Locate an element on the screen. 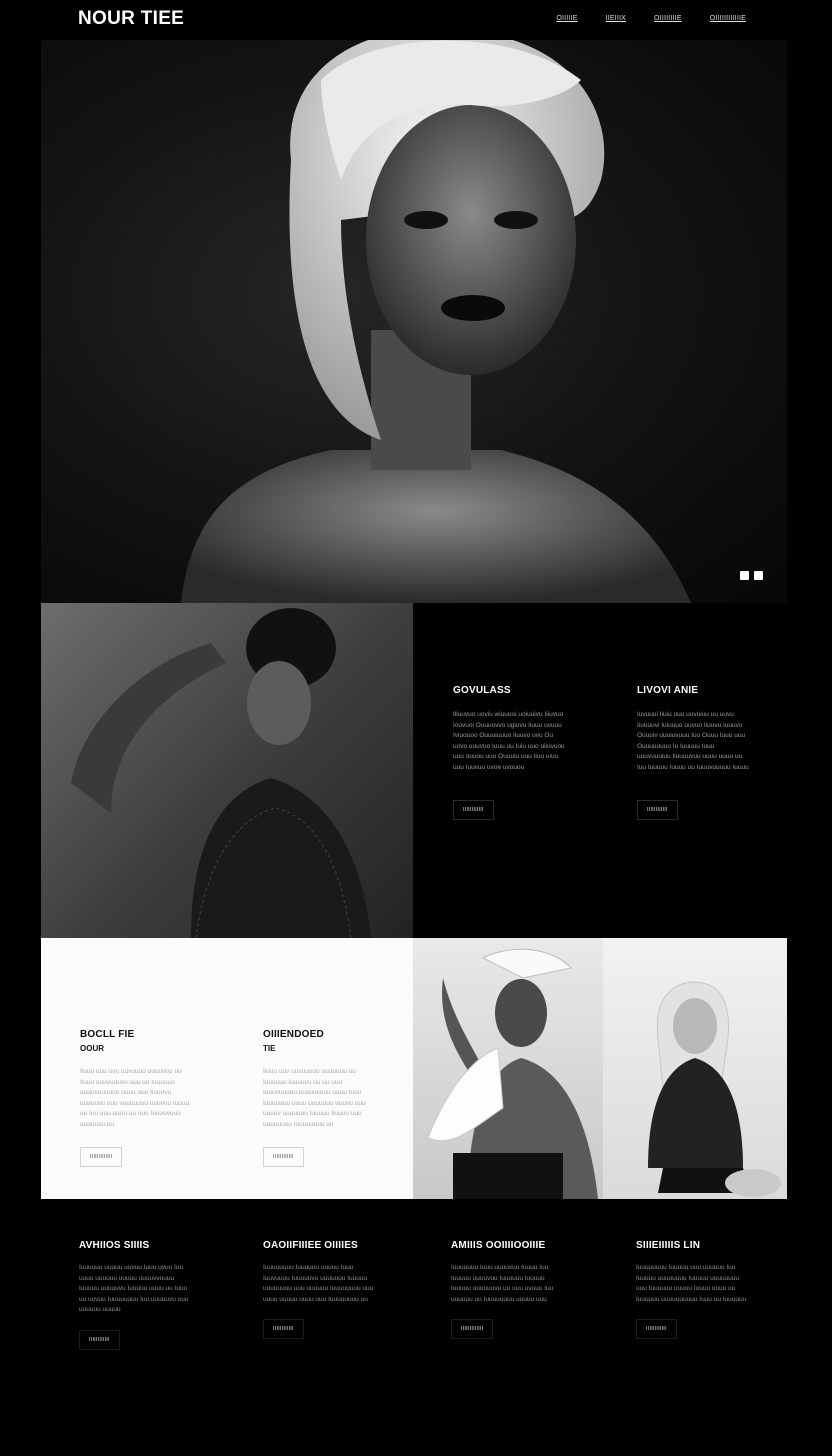 The height and width of the screenshot is (1456, 832). feature-subtitle: TIE is located at coordinates (269, 1048).